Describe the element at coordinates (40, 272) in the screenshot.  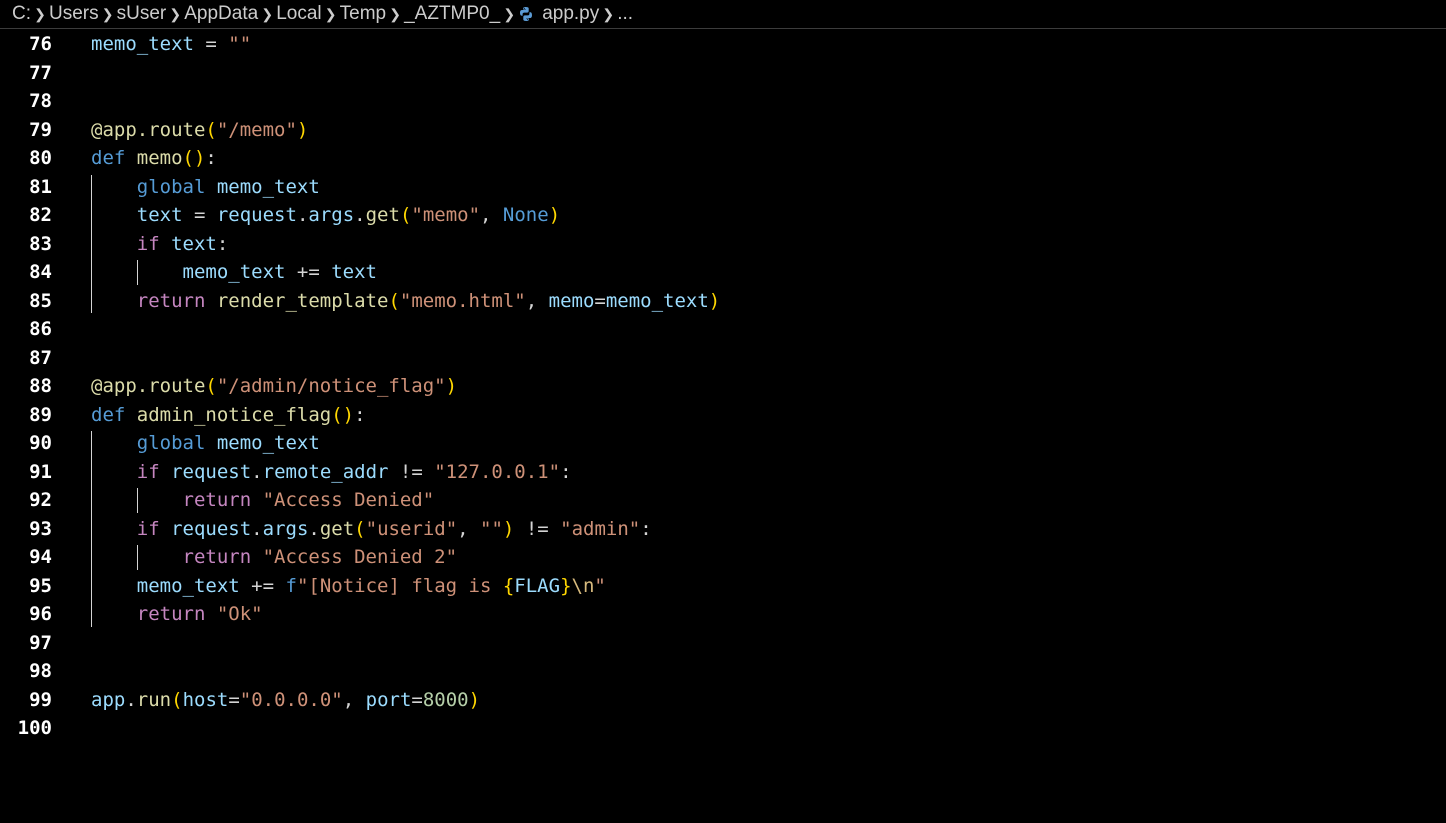
I see `line-number: 84` at that location.